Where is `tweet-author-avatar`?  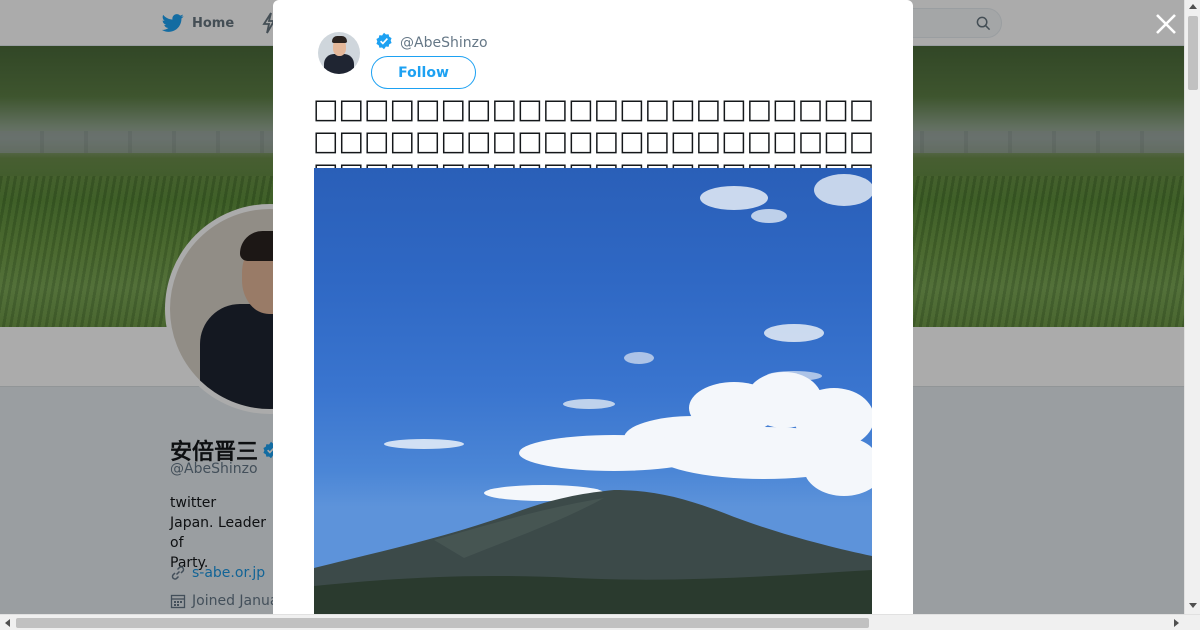 tweet-author-avatar is located at coordinates (339, 53).